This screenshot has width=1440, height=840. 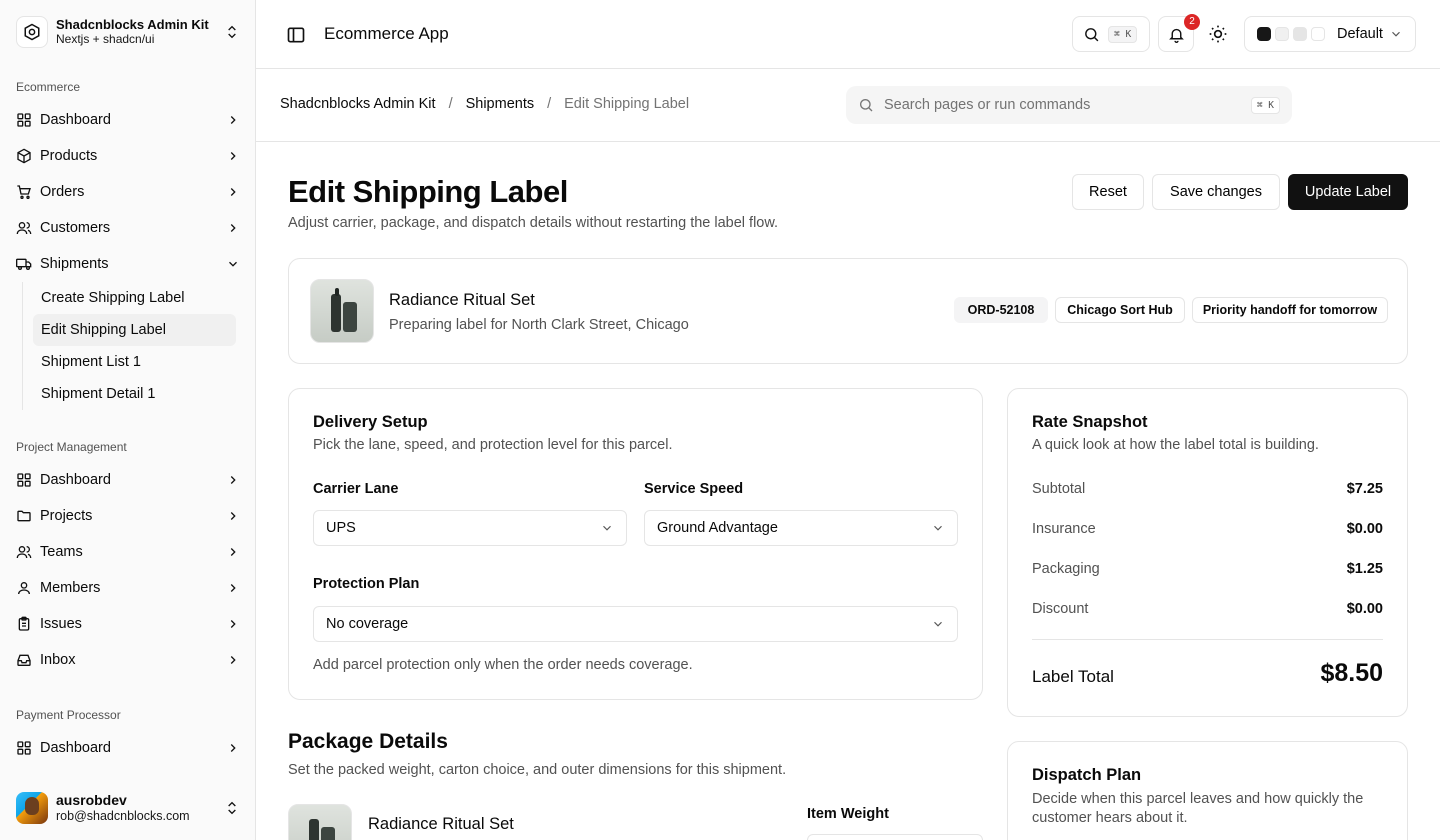 What do you see at coordinates (128, 808) in the screenshot?
I see `user-menu: ausrobdev rob@shadcnblocks.com` at bounding box center [128, 808].